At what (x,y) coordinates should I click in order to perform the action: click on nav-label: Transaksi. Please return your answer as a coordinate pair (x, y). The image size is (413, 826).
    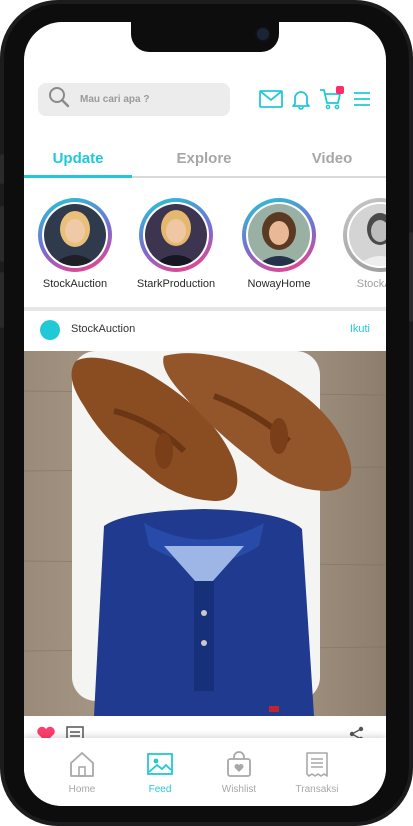
    Looking at the image, I should click on (317, 789).